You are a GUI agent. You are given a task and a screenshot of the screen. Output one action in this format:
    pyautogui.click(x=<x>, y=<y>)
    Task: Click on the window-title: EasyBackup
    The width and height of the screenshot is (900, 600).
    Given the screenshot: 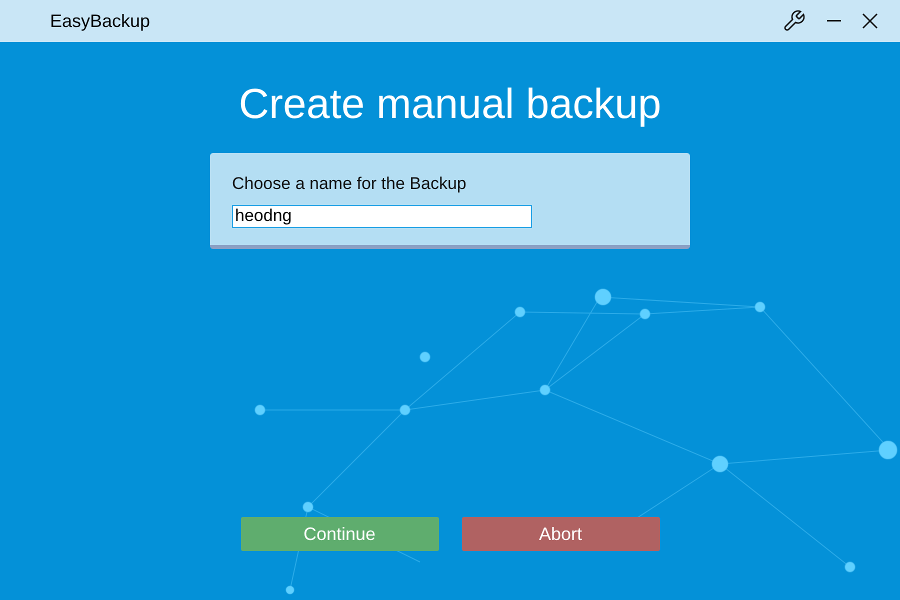 What is the action you would take?
    pyautogui.click(x=100, y=21)
    